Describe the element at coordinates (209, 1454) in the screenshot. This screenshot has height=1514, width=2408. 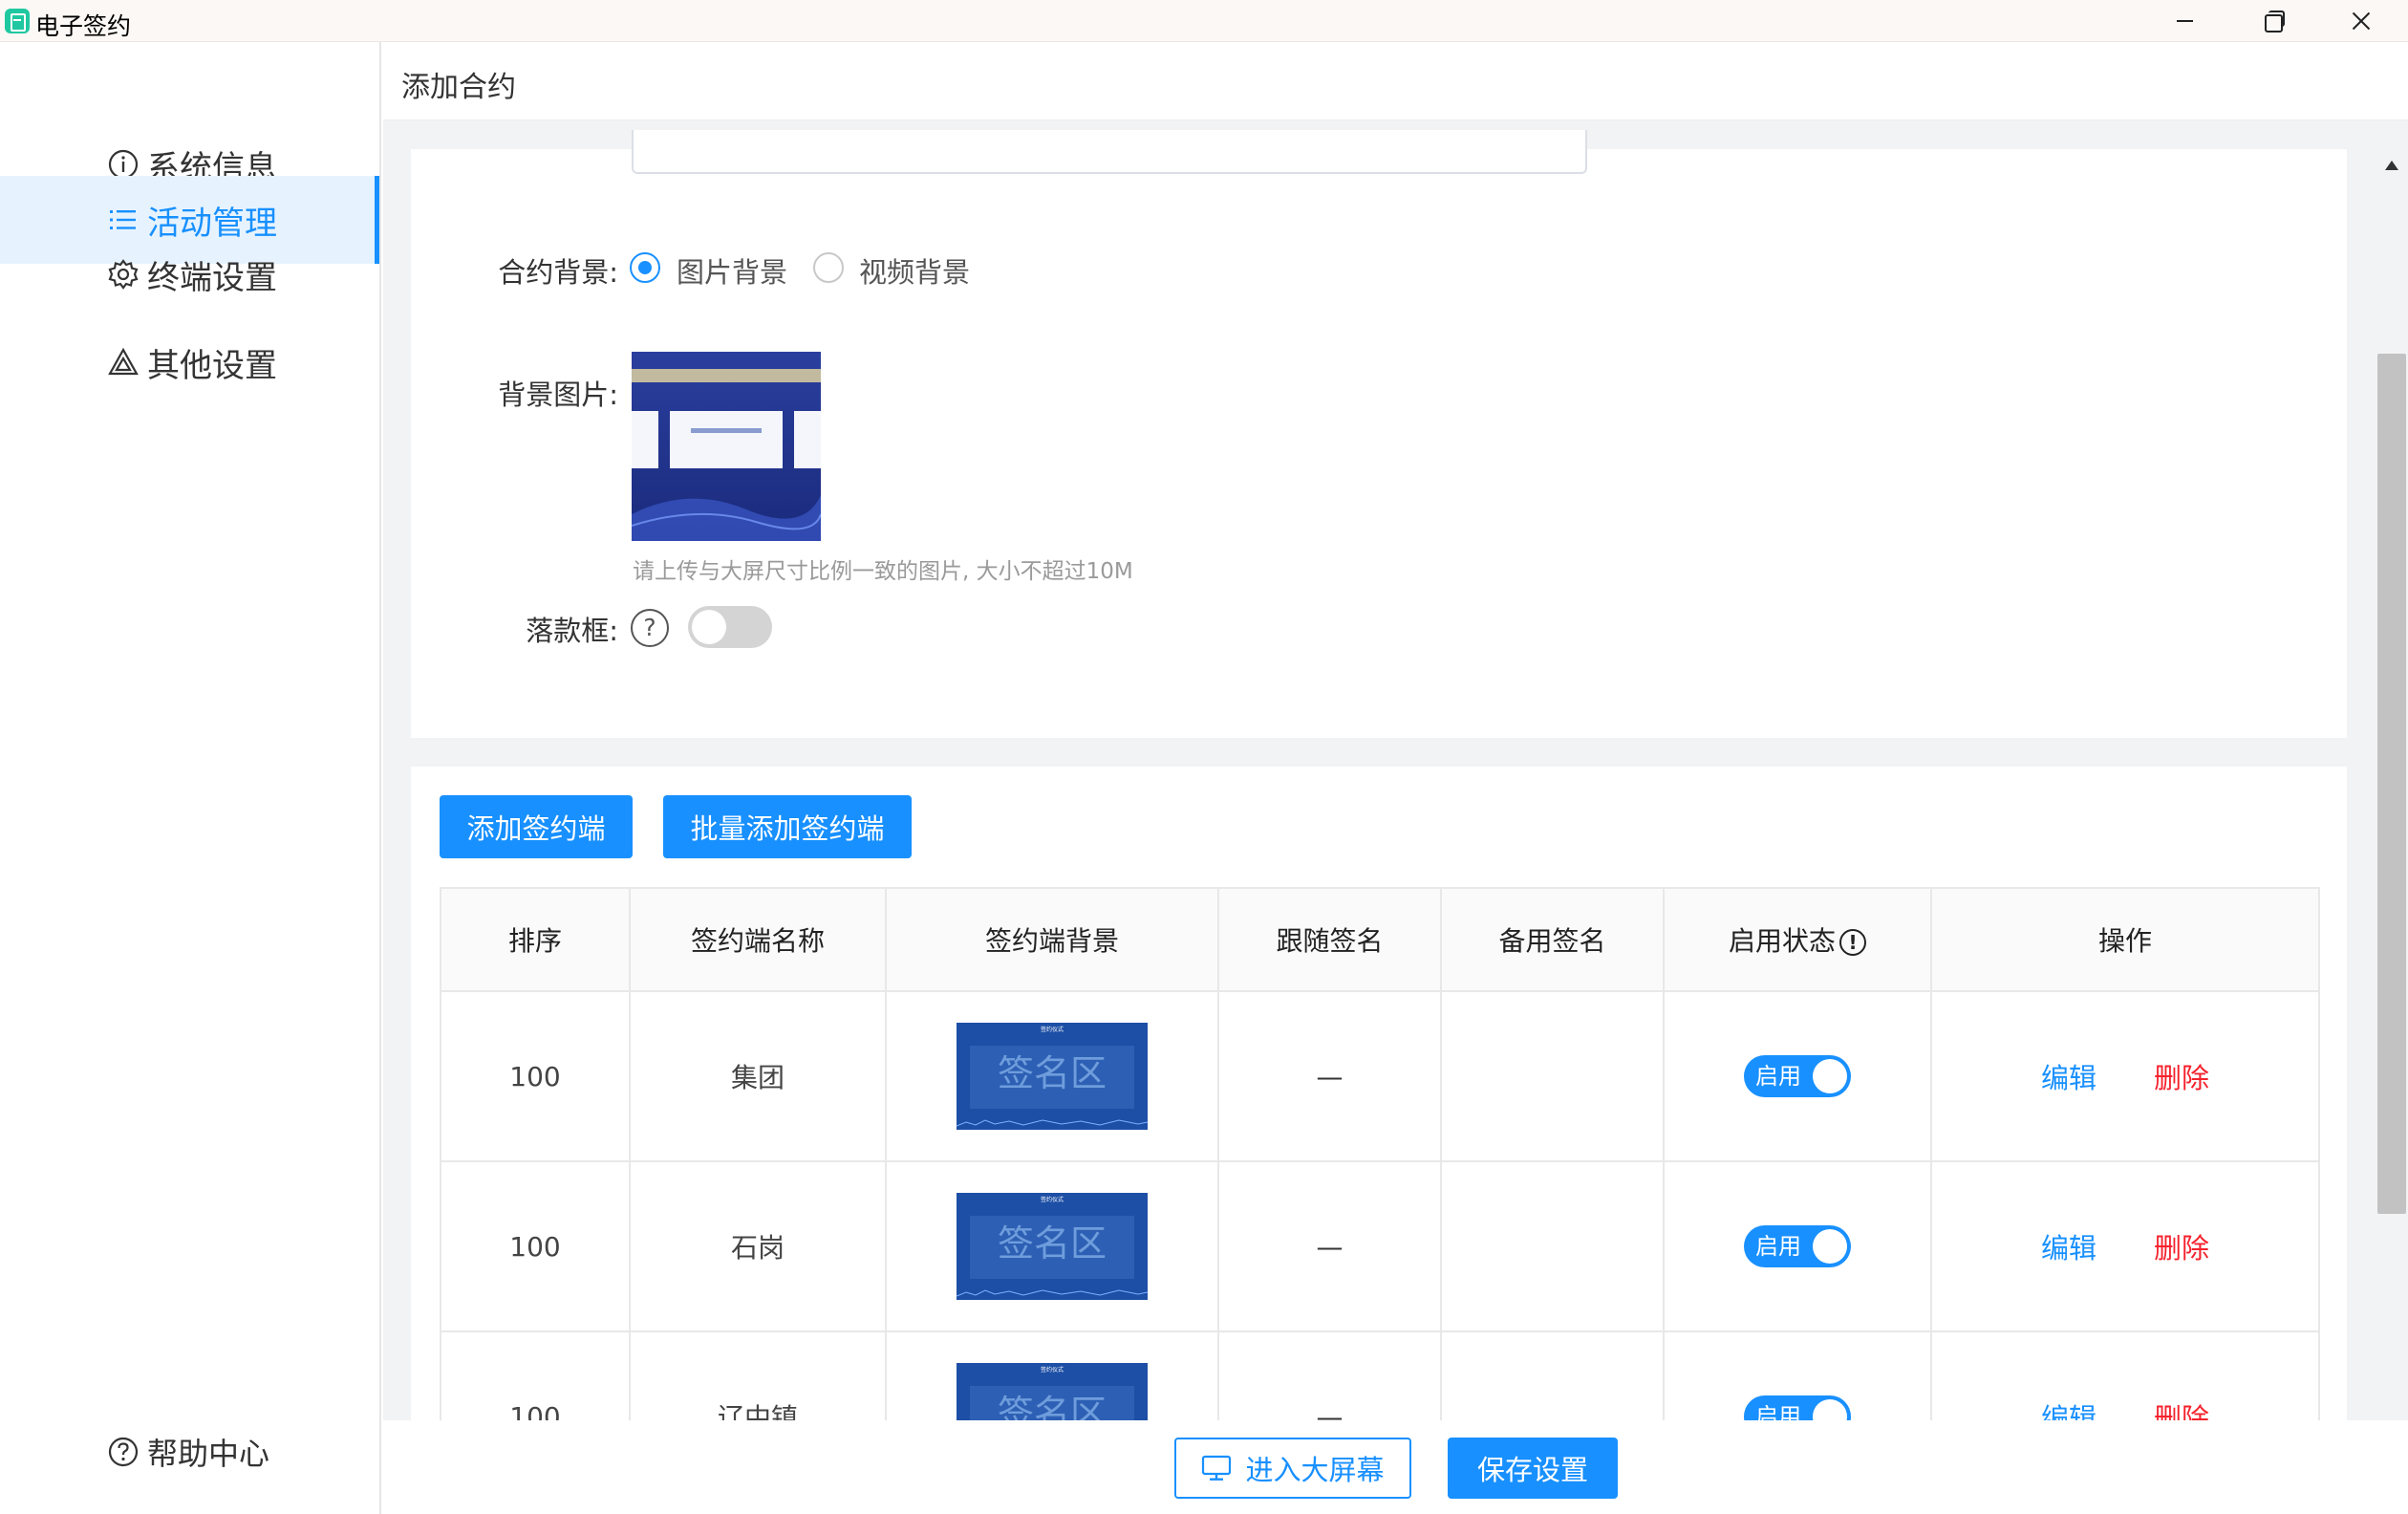
I see `help-center-label: 帮助中心` at that location.